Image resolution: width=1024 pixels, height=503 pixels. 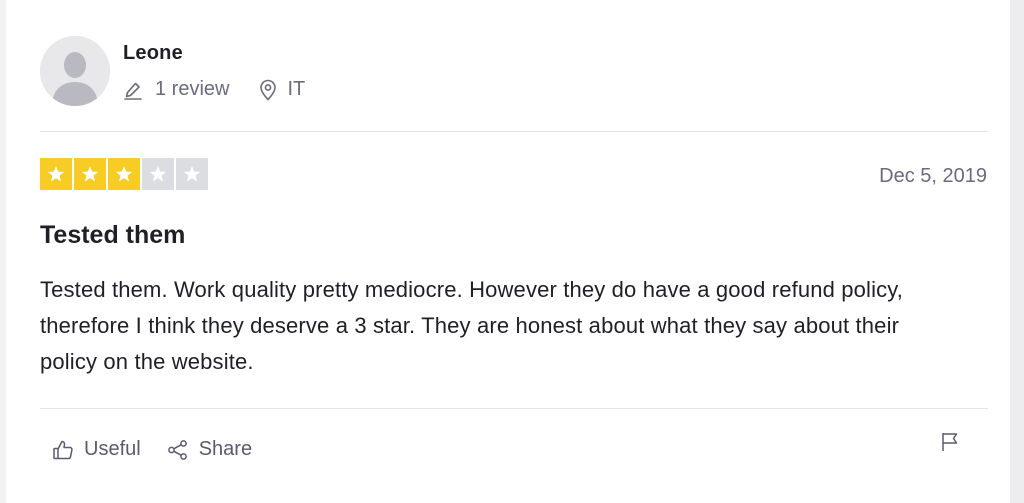 I want to click on thumbs-up-icon, so click(x=63, y=450).